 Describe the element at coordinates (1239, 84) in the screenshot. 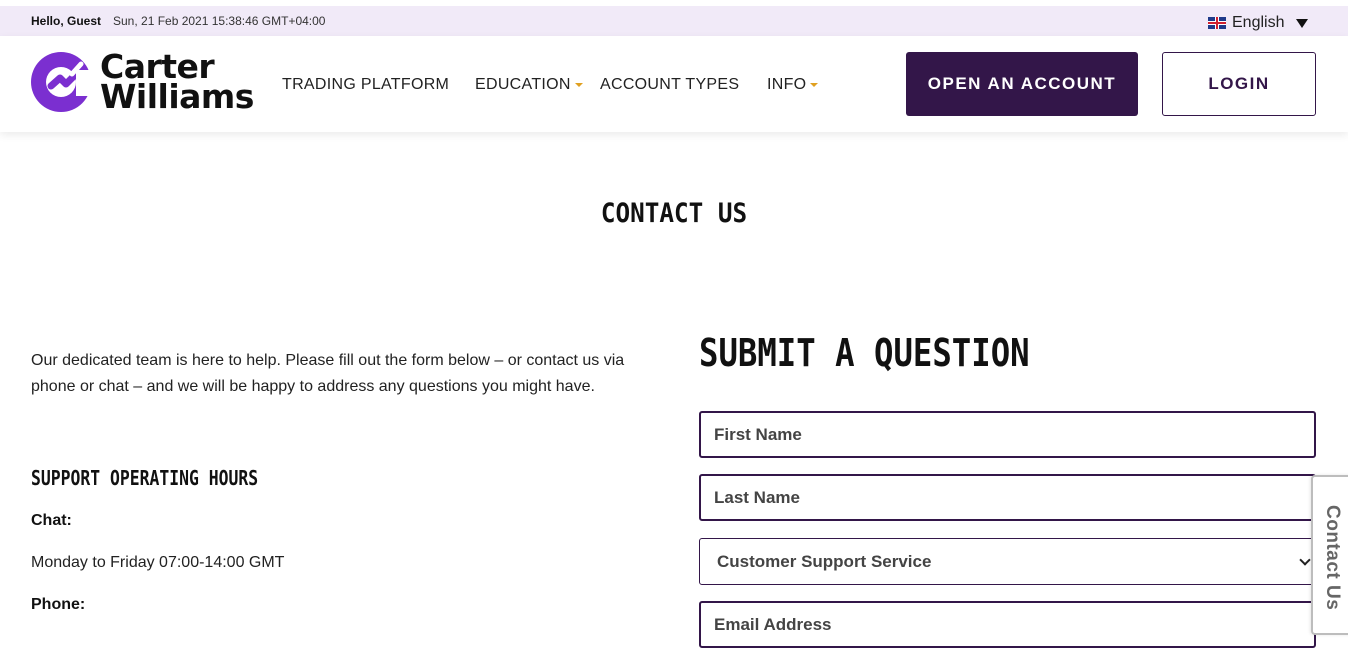

I see `login-button: LOGIN` at that location.